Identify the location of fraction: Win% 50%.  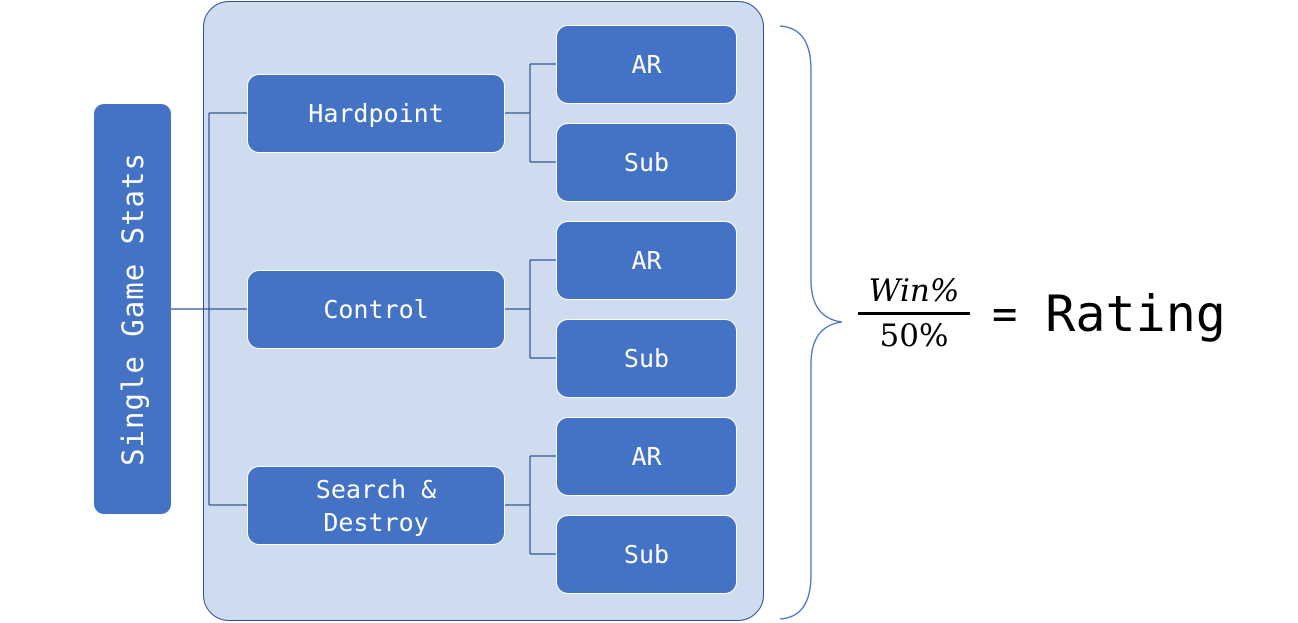
(914, 313).